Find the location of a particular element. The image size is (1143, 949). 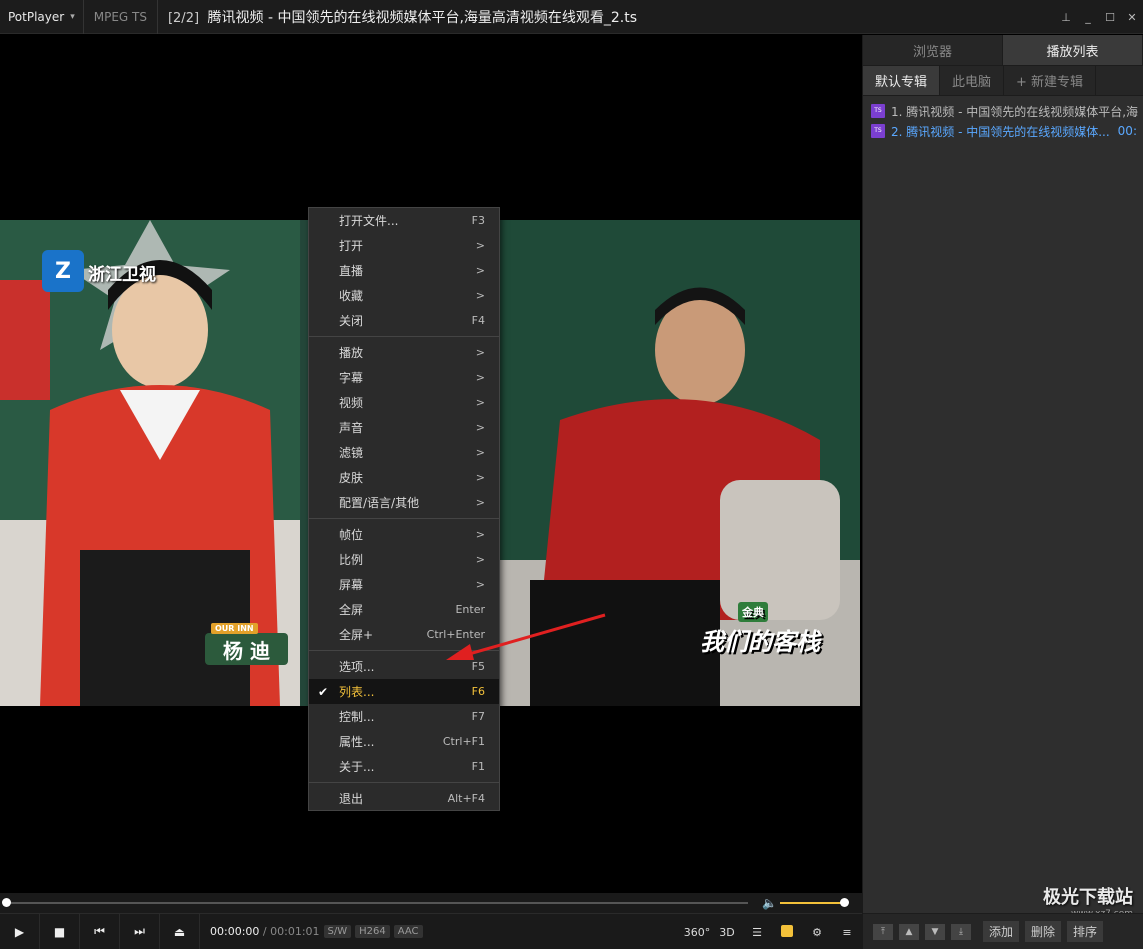

gear-icon: ⚙ is located at coordinates (817, 932).